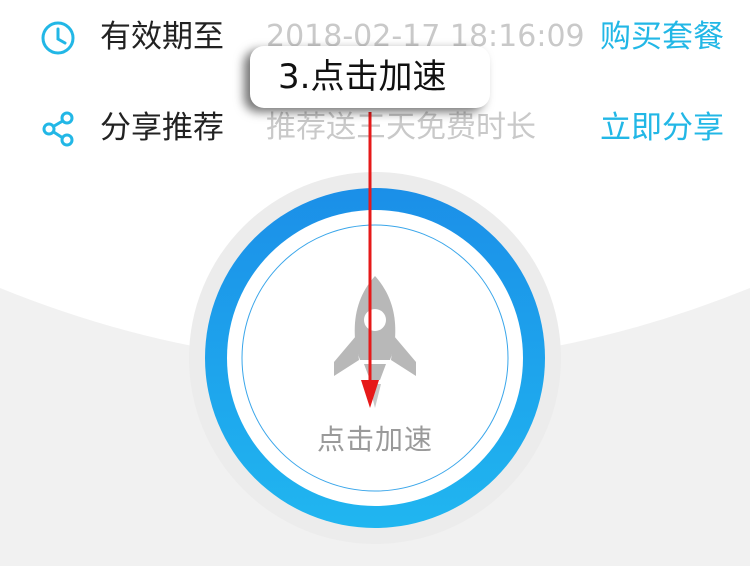 This screenshot has width=750, height=566. I want to click on annotation-callout: 3.点击加速, so click(370, 77).